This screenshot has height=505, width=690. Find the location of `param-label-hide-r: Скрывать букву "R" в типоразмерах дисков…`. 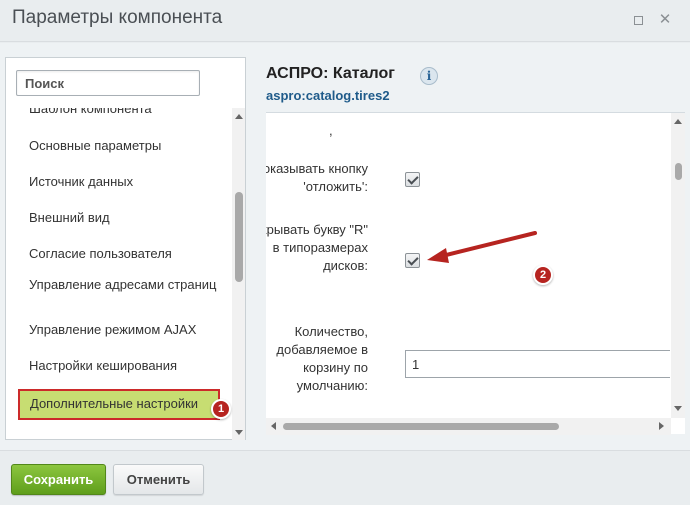

param-label-hide-r: Скрывать букву "R" в типоразмерах дисков… is located at coordinates (317, 247).